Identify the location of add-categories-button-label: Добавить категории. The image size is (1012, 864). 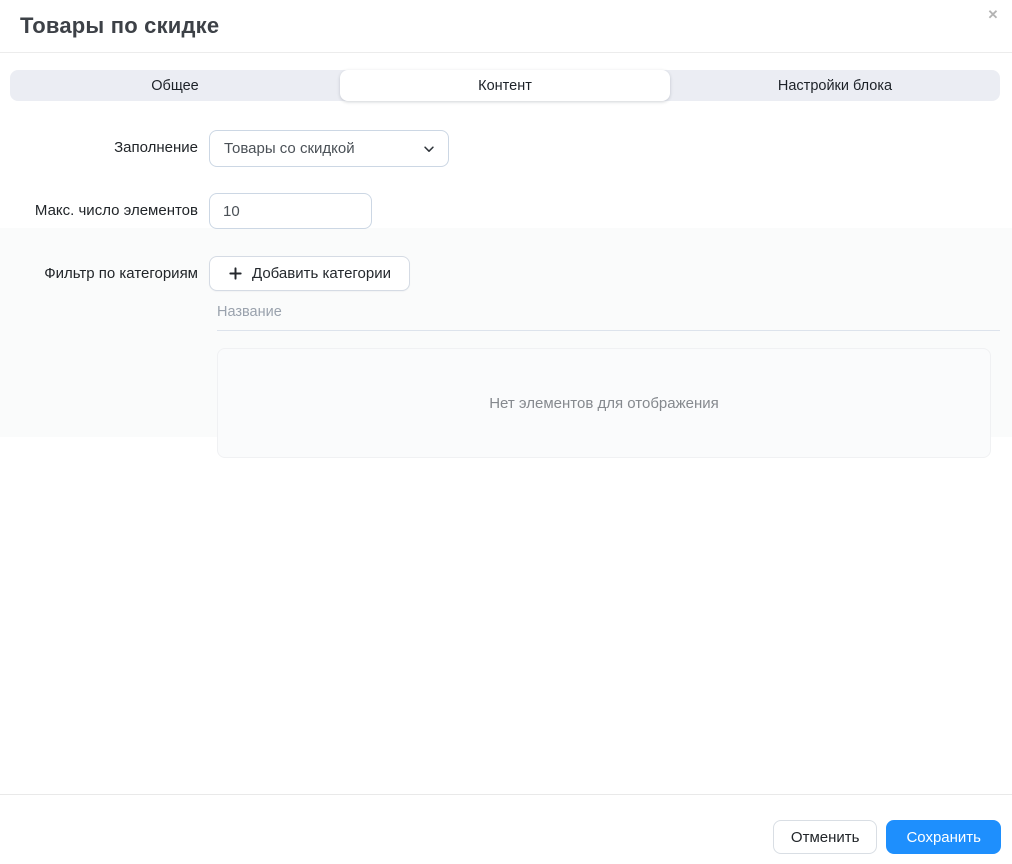
(321, 273).